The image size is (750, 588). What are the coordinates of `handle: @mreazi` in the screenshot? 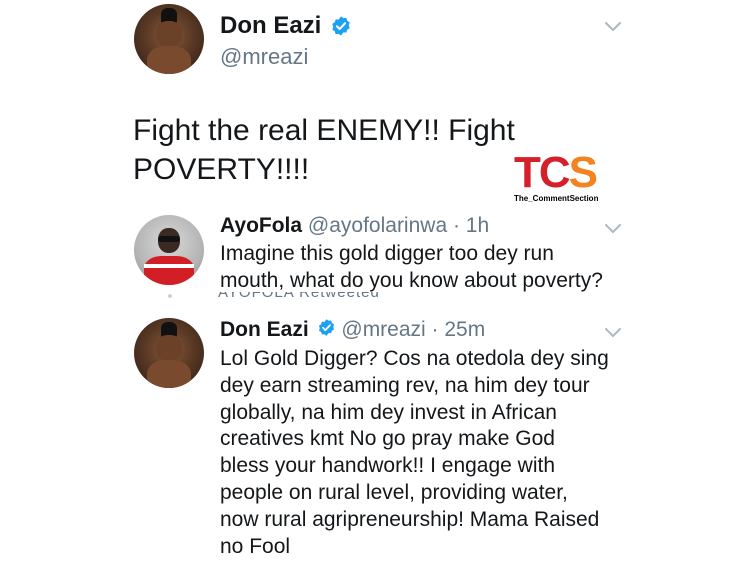 It's located at (264, 57).